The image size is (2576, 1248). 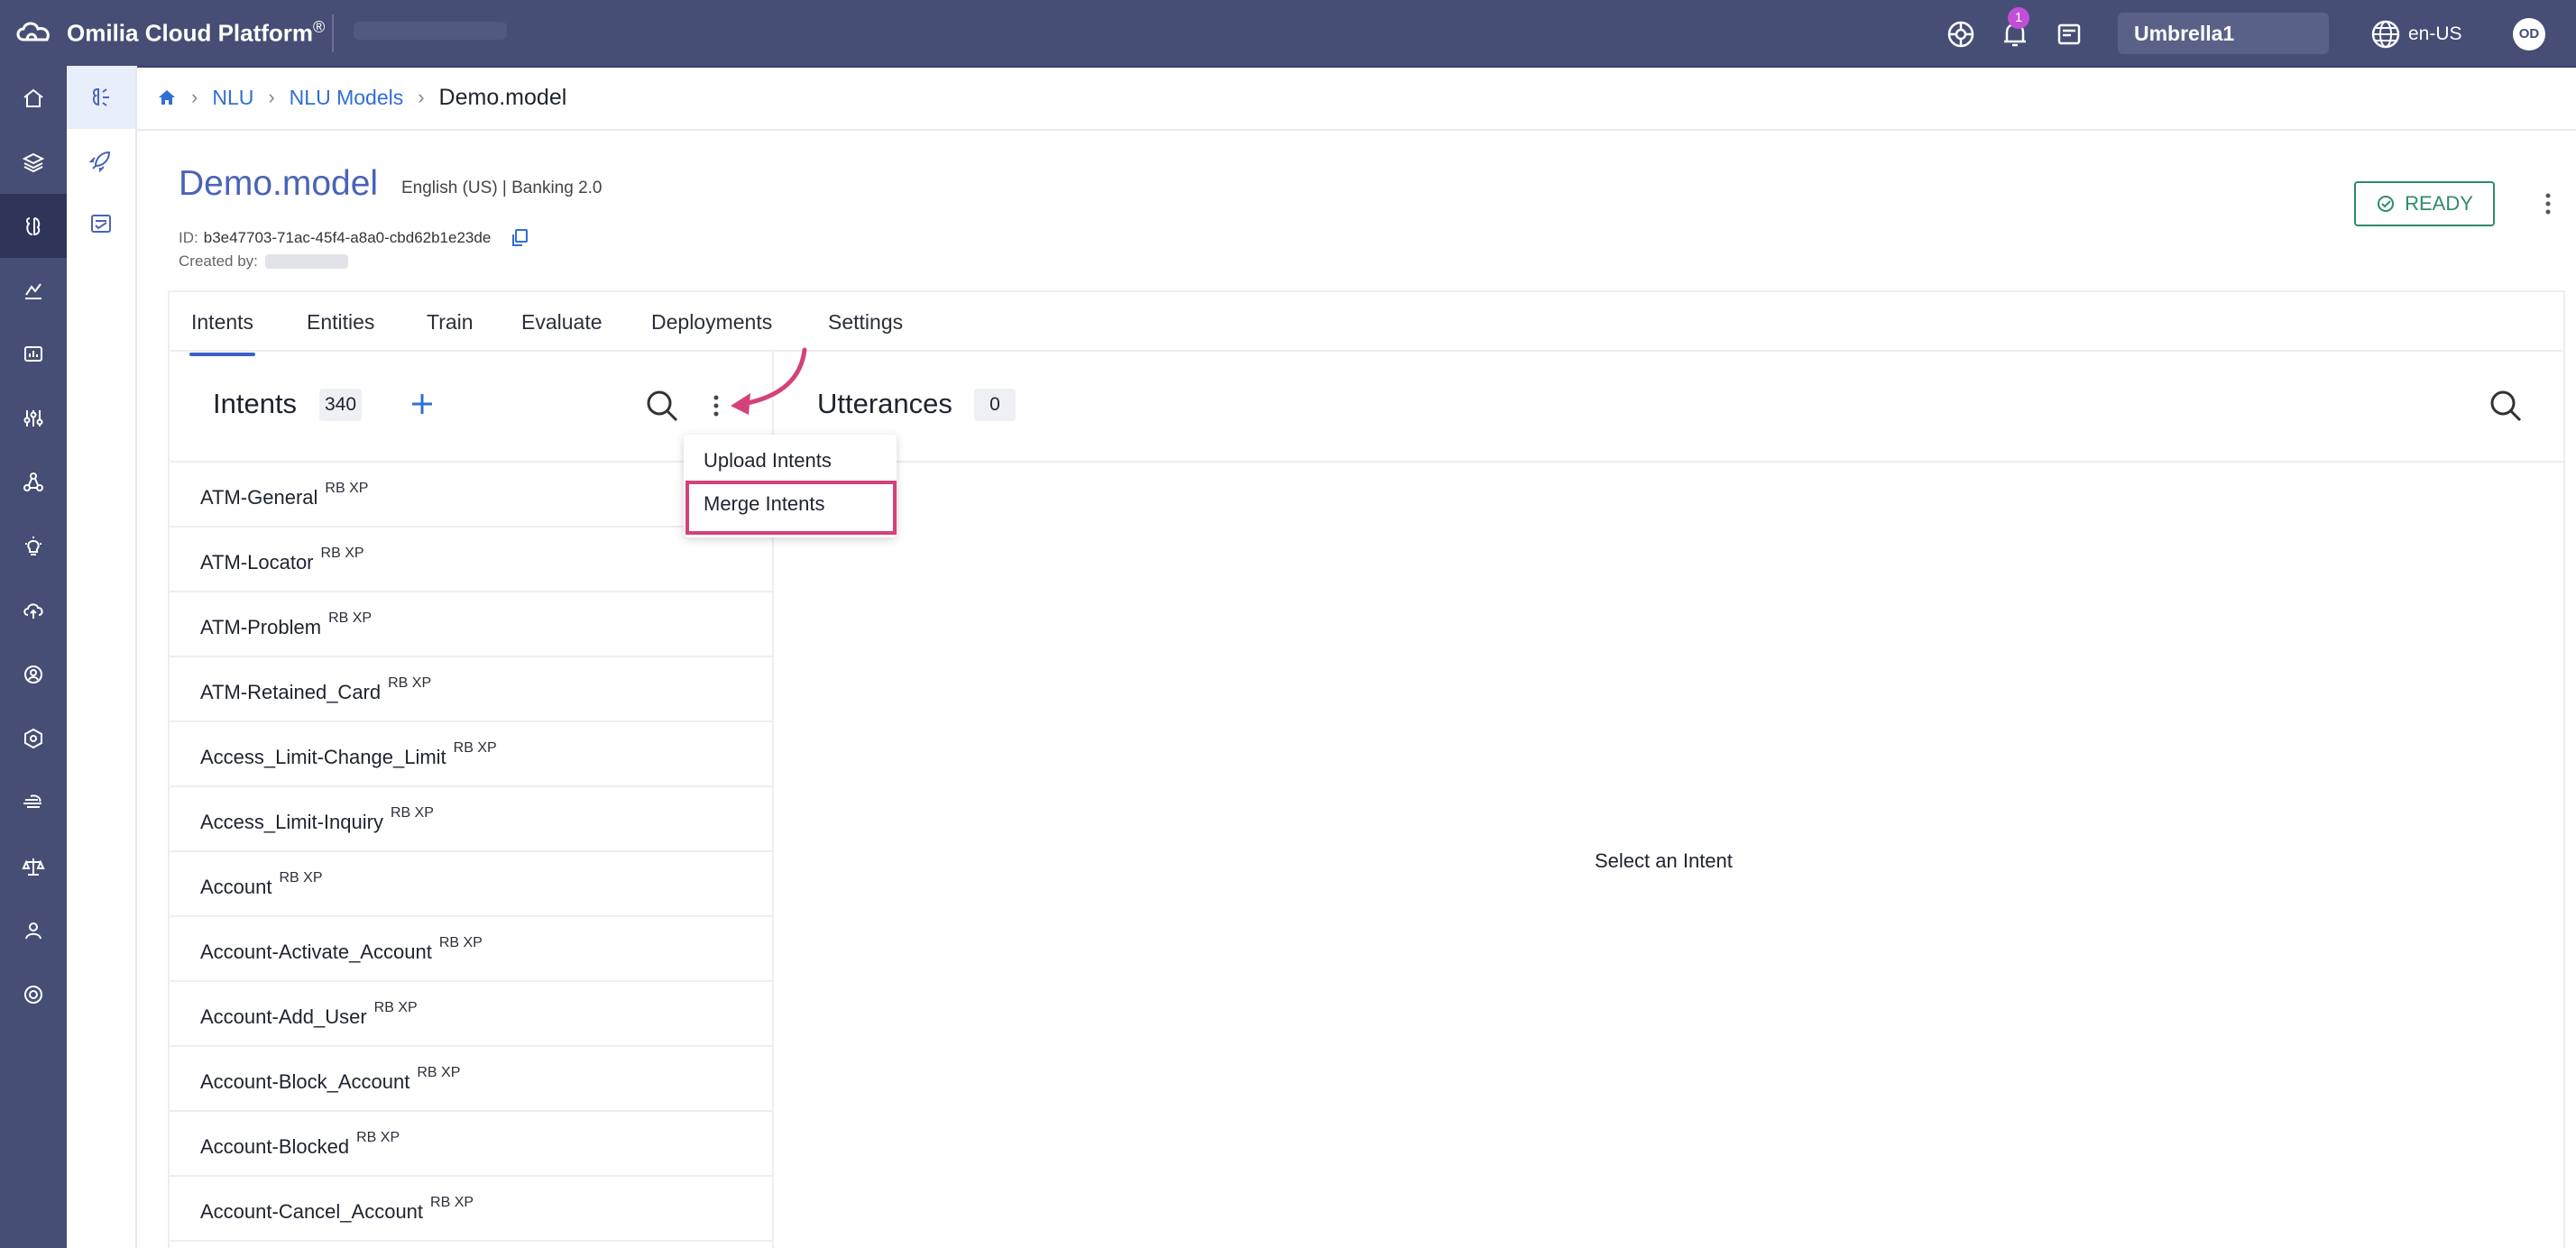 I want to click on intent-row: Account RB XP, so click(x=471, y=884).